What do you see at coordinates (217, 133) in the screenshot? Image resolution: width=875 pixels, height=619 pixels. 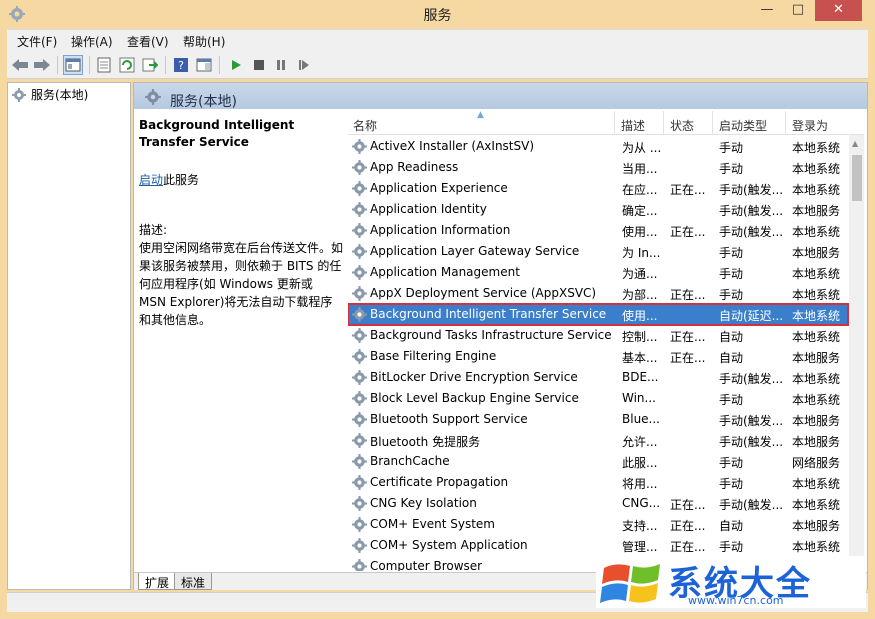 I see `selected-service-name: Background Intelligent Transfer Service` at bounding box center [217, 133].